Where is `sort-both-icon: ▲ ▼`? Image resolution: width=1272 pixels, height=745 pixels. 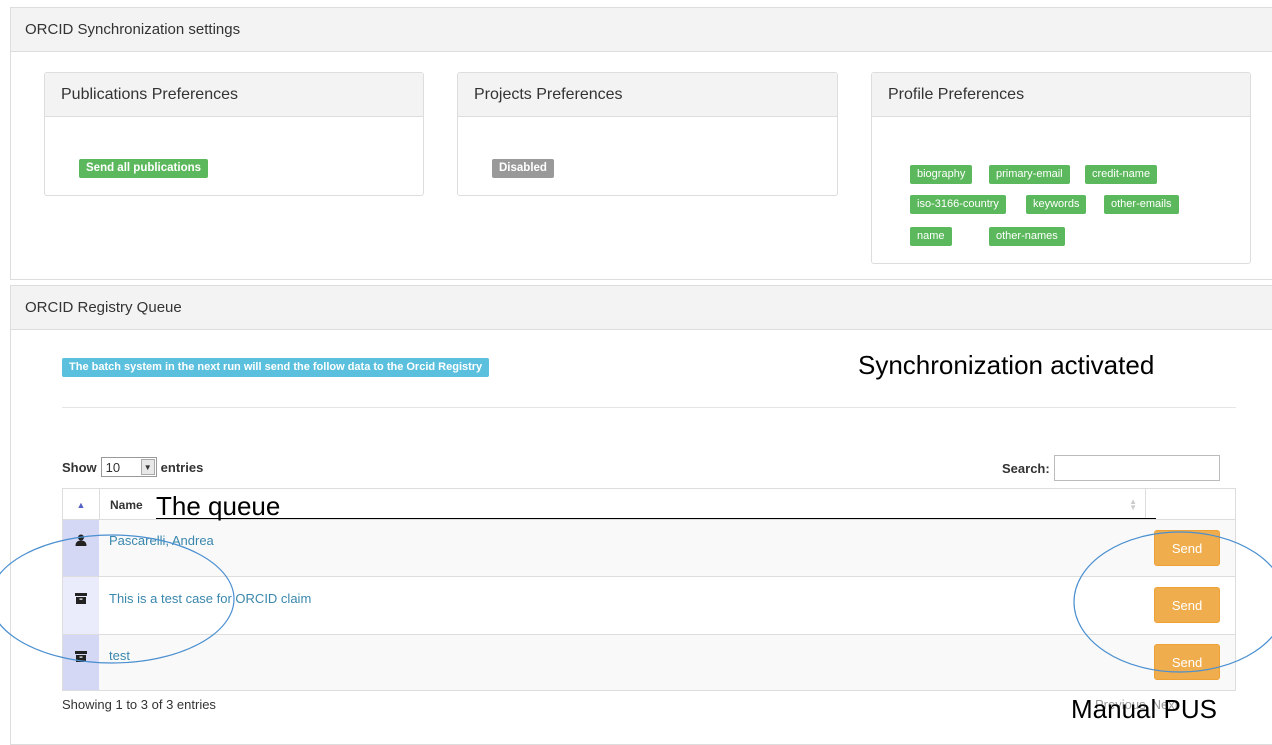 sort-both-icon: ▲ ▼ is located at coordinates (1133, 504).